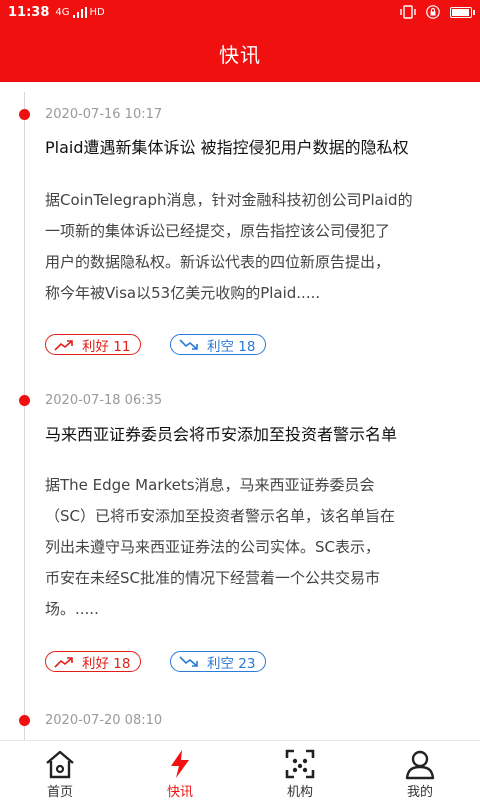 This screenshot has width=480, height=800. What do you see at coordinates (179, 792) in the screenshot?
I see `tab-label: 快讯` at bounding box center [179, 792].